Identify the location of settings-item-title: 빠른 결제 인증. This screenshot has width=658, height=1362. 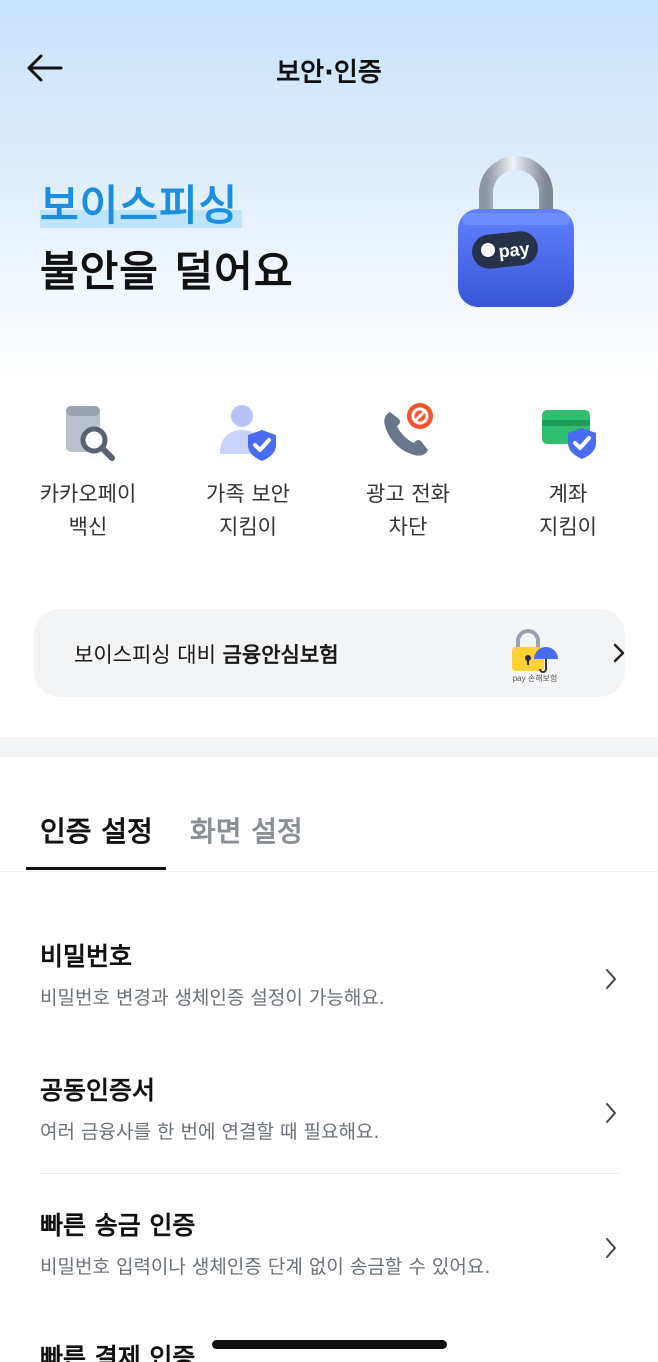
(118, 1352).